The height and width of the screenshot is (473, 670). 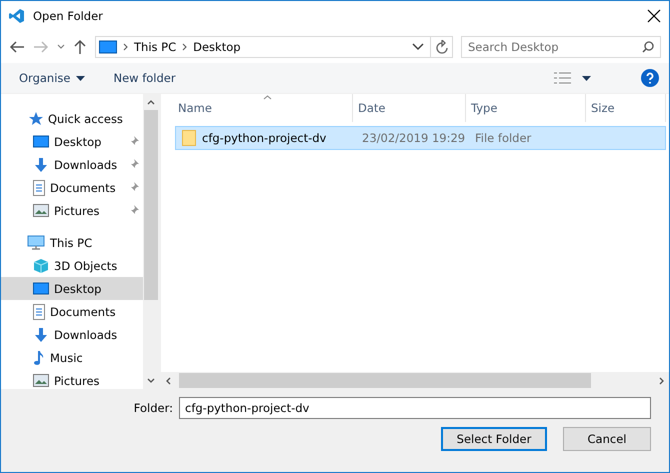 I want to click on help-button, so click(x=650, y=78).